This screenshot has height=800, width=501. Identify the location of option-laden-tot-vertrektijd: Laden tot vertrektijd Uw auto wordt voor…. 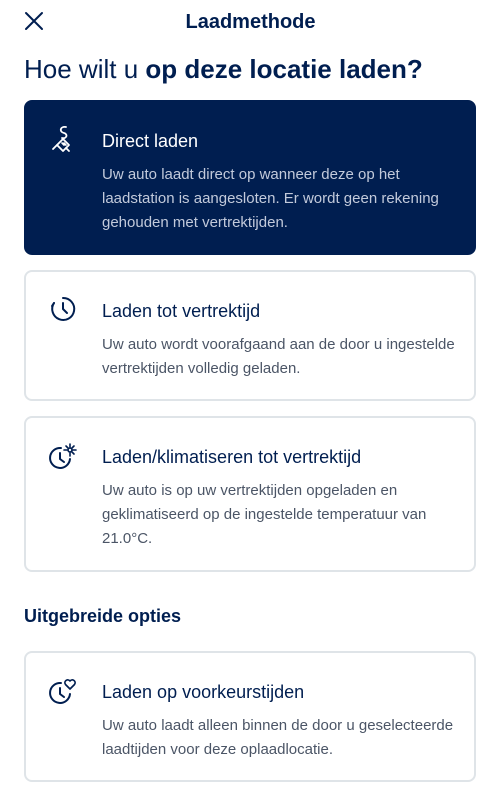
(250, 335).